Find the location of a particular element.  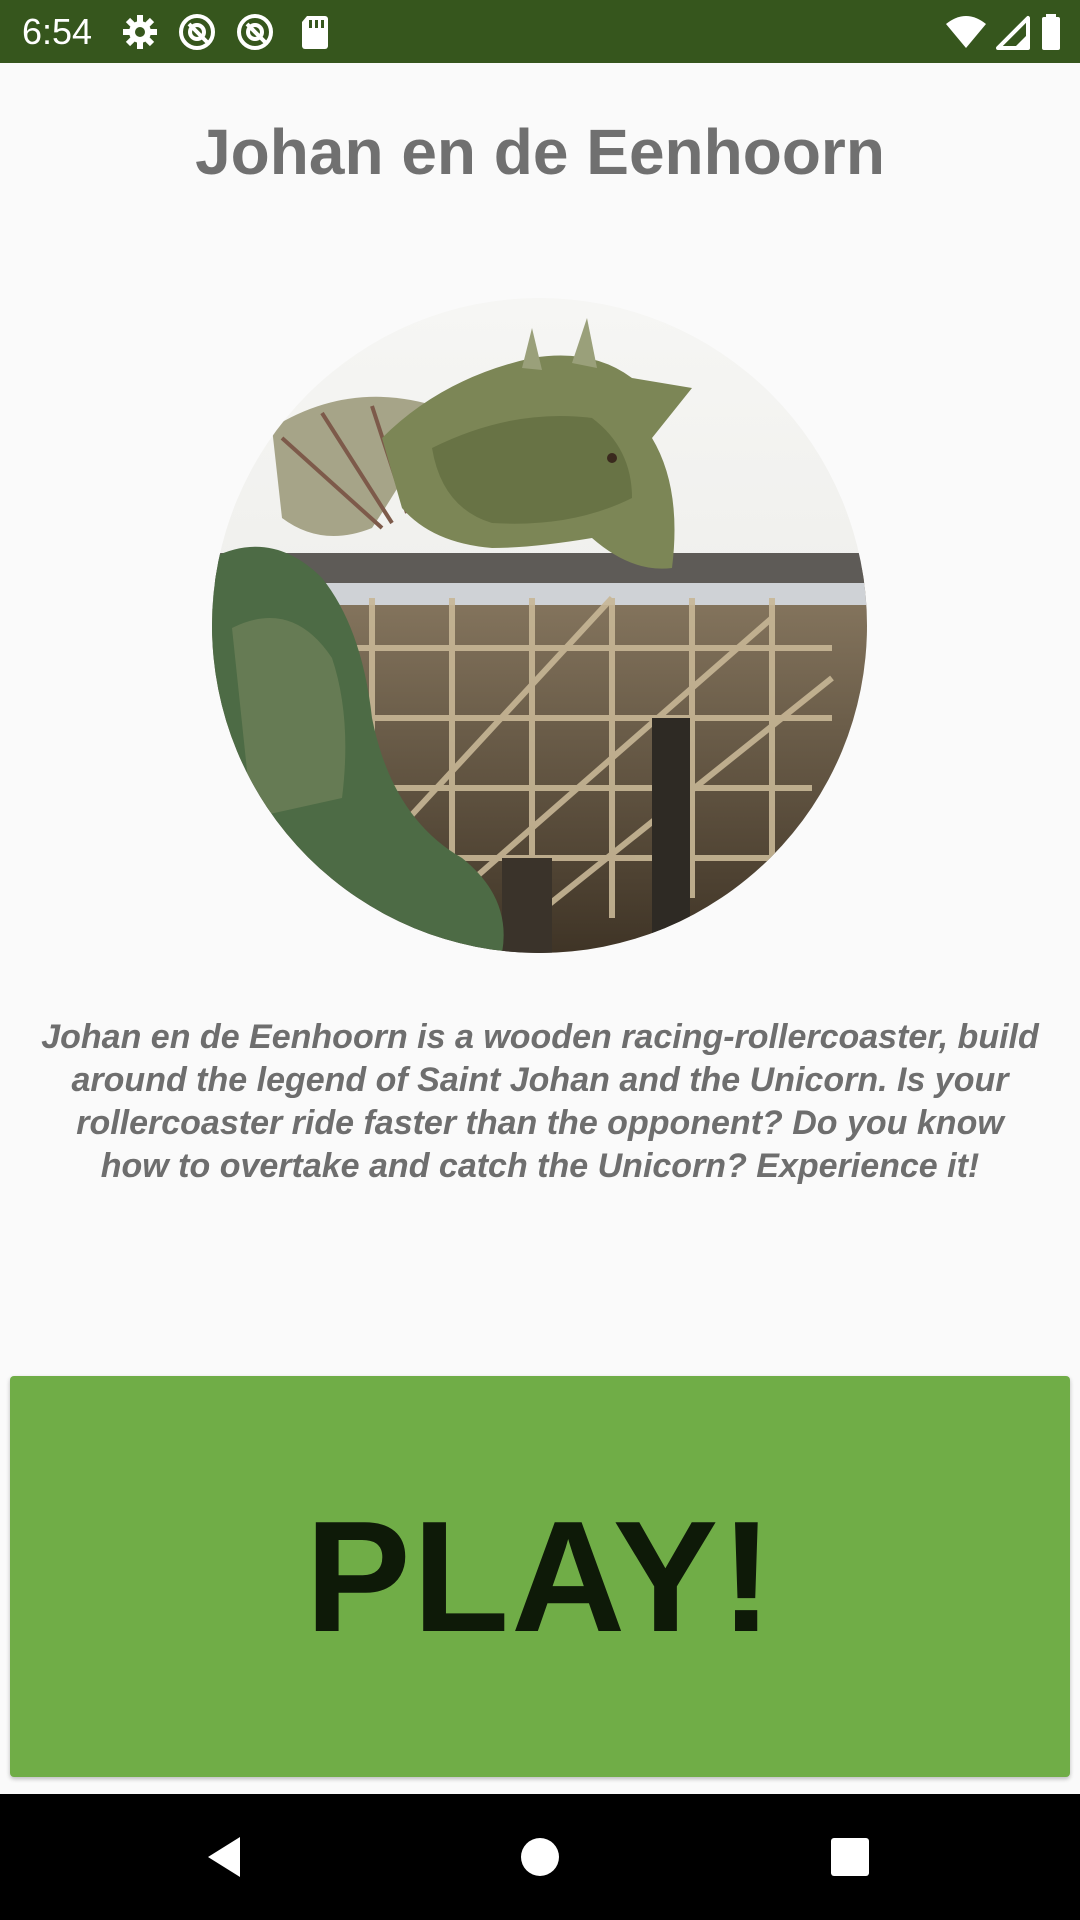

navigation-bar is located at coordinates (540, 1857).